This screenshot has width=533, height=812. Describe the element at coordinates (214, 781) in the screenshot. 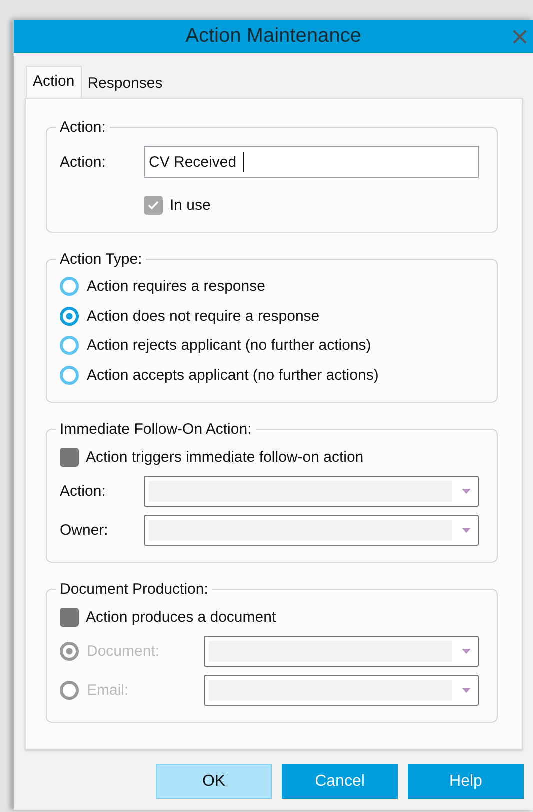

I see `dialog-button: OK` at that location.